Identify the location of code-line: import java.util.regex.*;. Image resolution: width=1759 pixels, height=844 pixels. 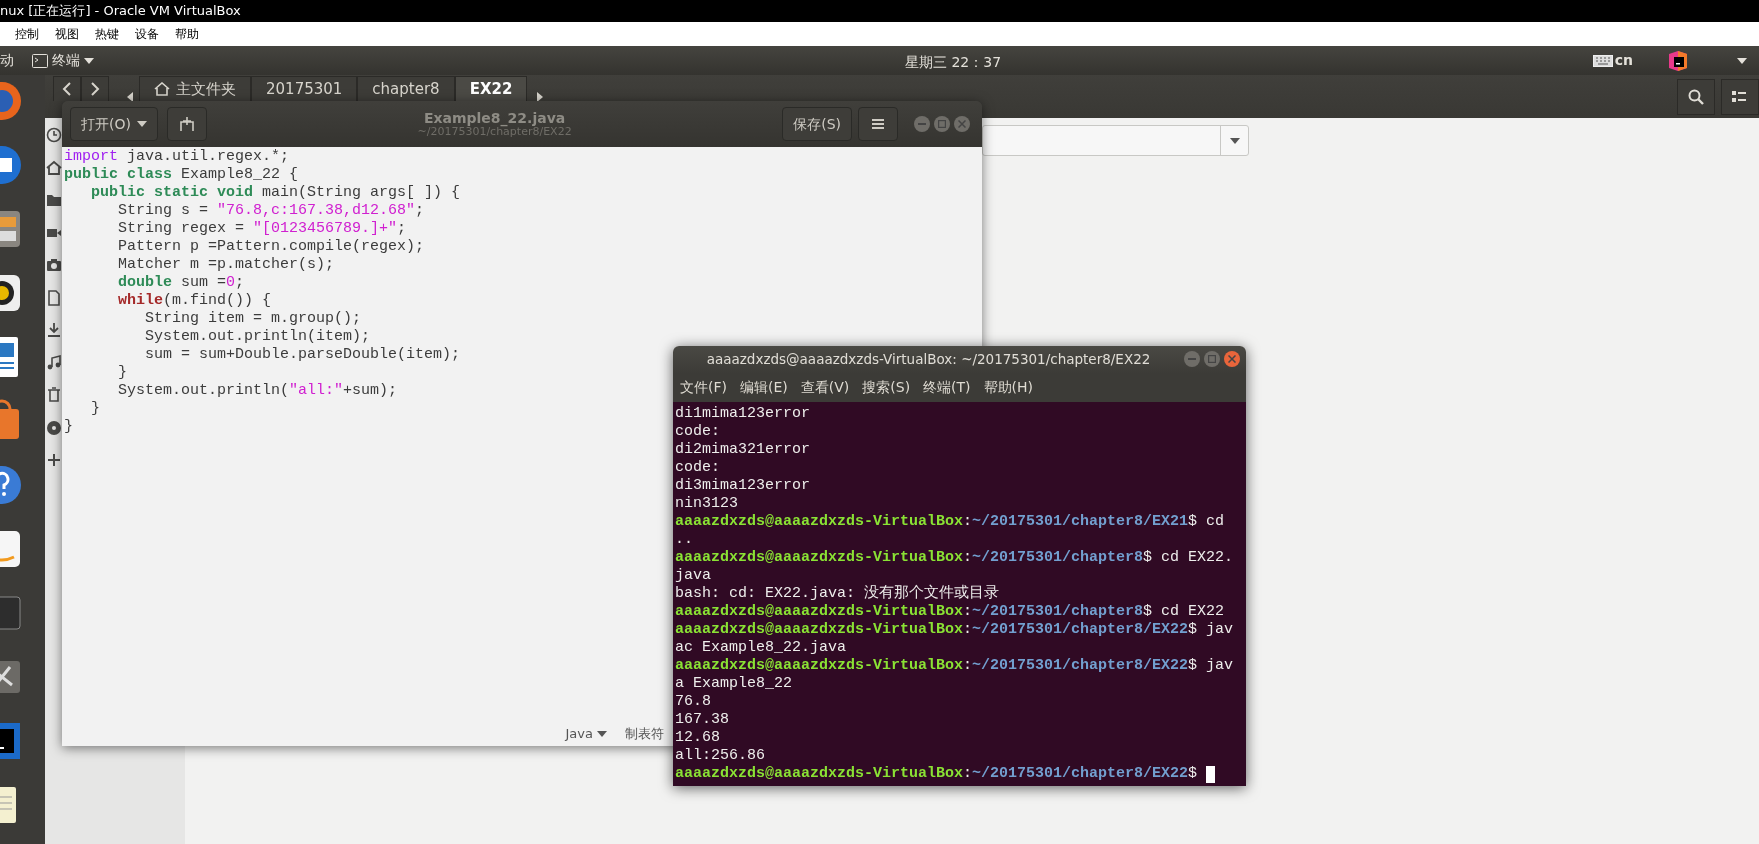
(177, 157).